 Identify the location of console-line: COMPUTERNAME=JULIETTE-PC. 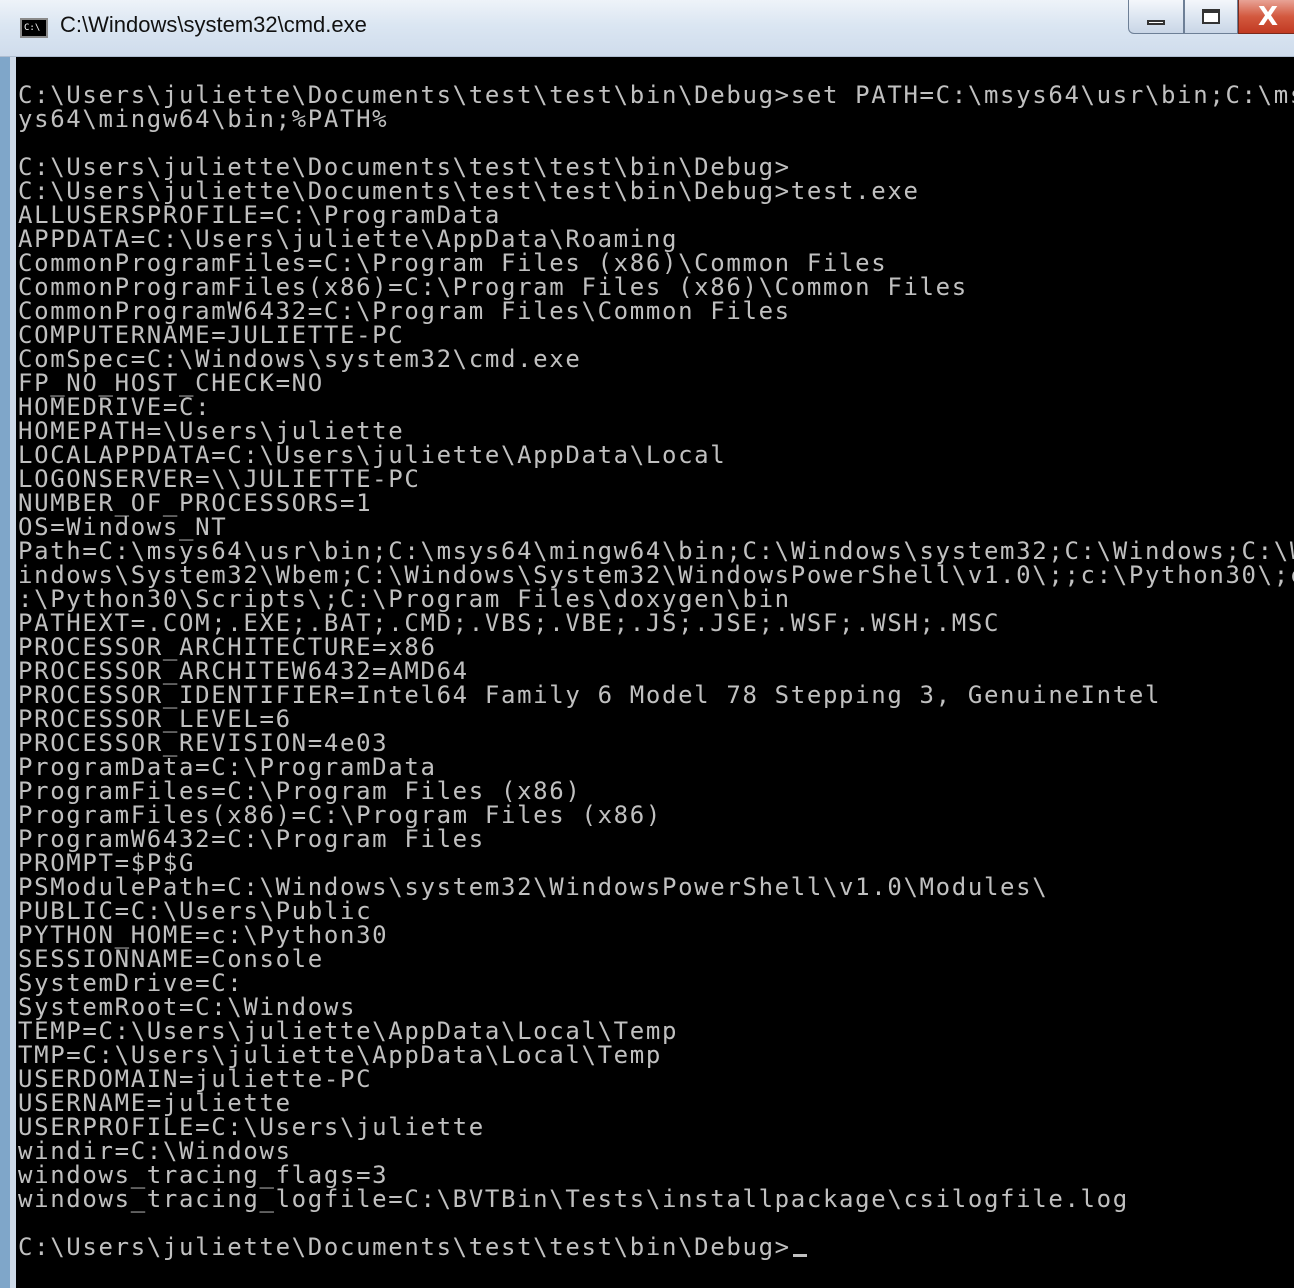
(211, 335).